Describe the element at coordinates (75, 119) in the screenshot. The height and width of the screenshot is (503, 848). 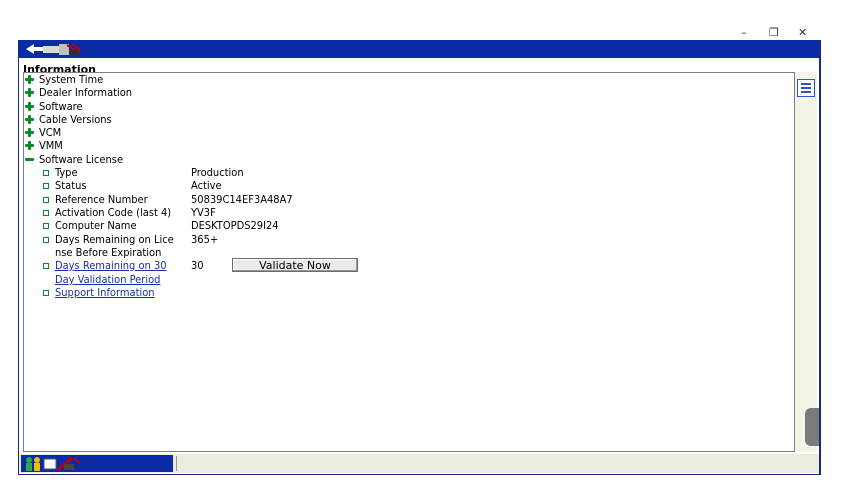
I see `tree-node-label: Cable Versions` at that location.